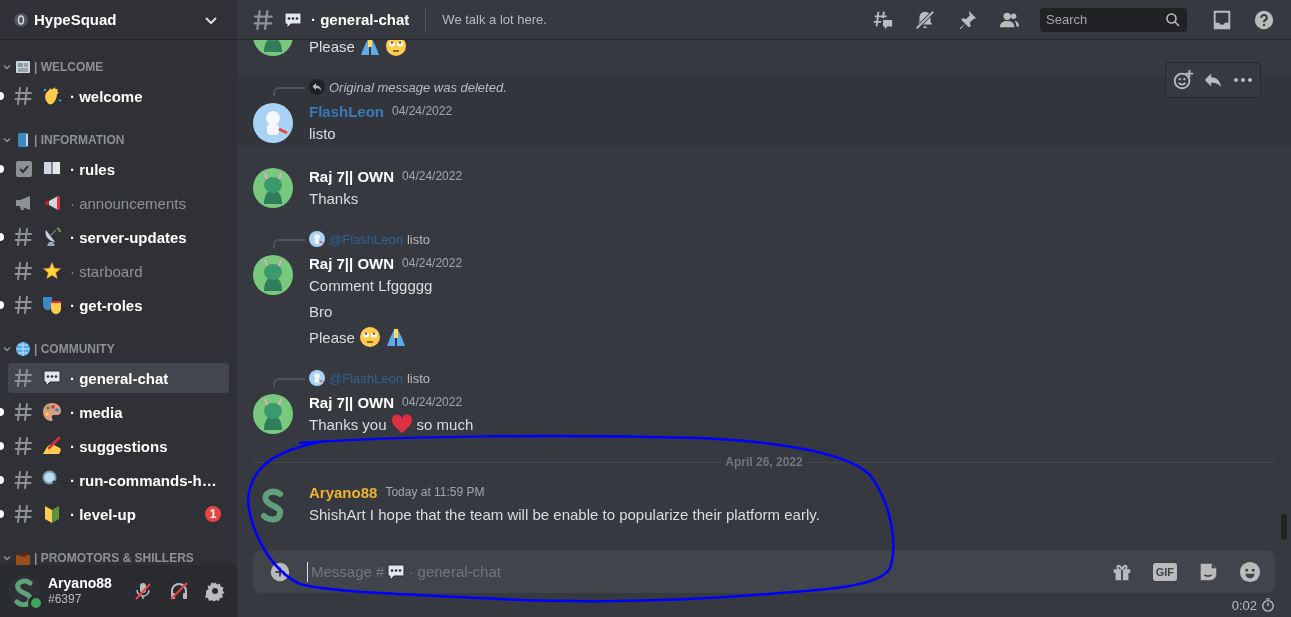 The image size is (1291, 617). What do you see at coordinates (118, 203) in the screenshot?
I see `channel-item: · announcements` at bounding box center [118, 203].